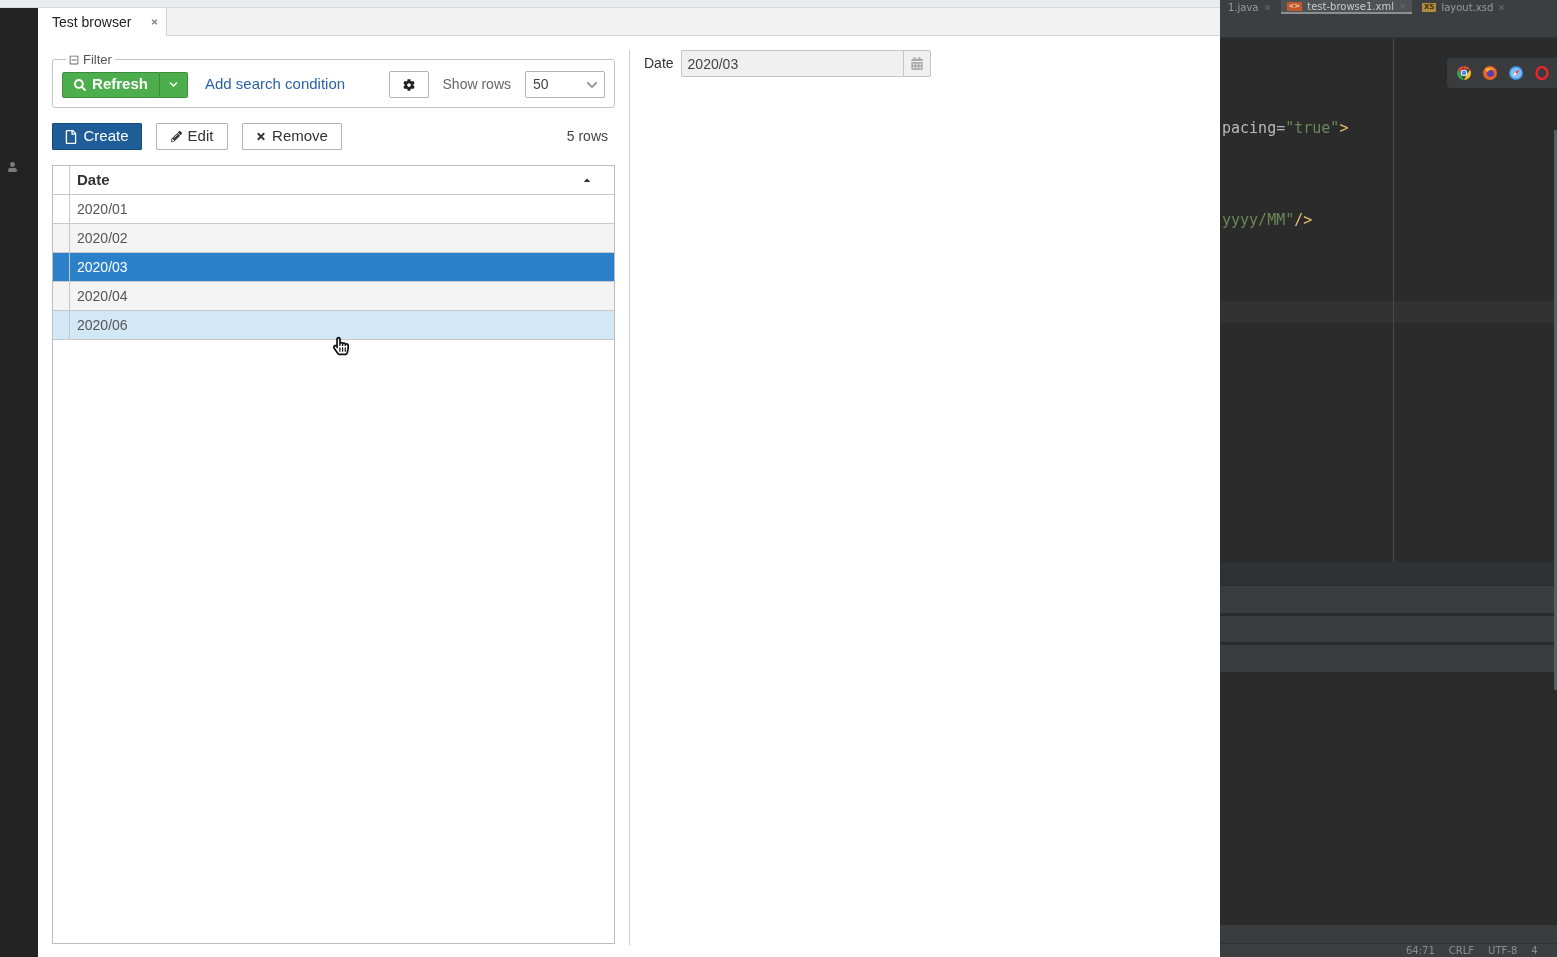 This screenshot has height=957, width=1557. Describe the element at coordinates (192, 136) in the screenshot. I see `edit-button: Edit` at that location.